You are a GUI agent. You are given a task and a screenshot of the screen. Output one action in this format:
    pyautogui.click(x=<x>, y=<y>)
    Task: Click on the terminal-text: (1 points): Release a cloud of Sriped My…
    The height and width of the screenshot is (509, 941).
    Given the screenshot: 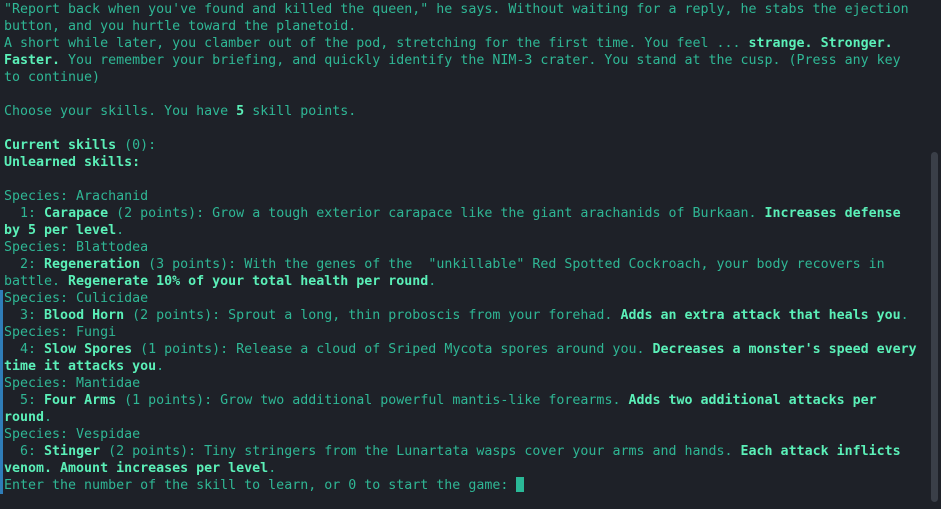 What is the action you would take?
    pyautogui.click(x=392, y=349)
    